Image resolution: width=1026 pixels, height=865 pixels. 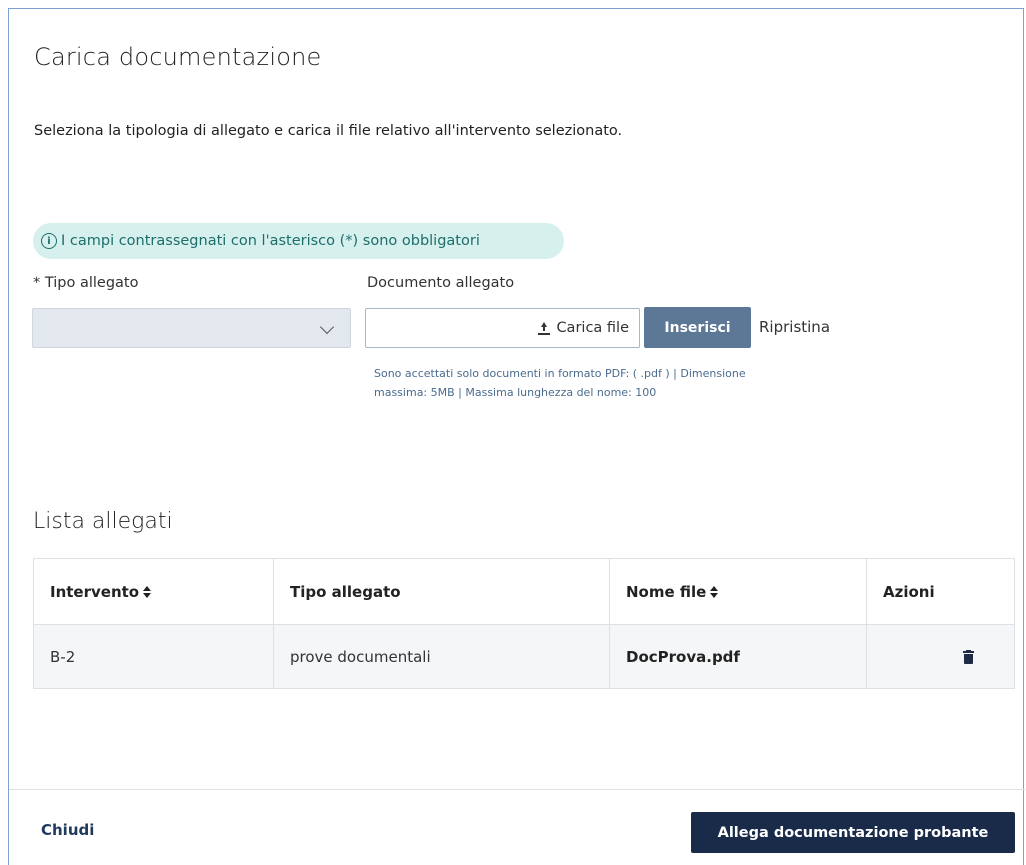 I want to click on column-header-tipo-allegato: Tipo allegato, so click(x=441, y=591).